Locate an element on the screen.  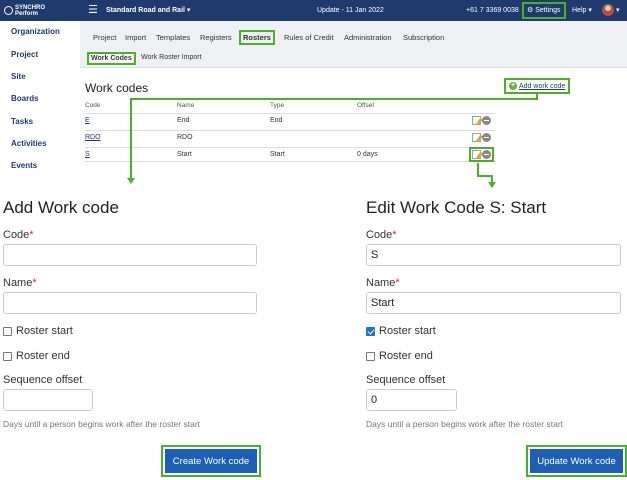
column-header-name: Name is located at coordinates (186, 105).